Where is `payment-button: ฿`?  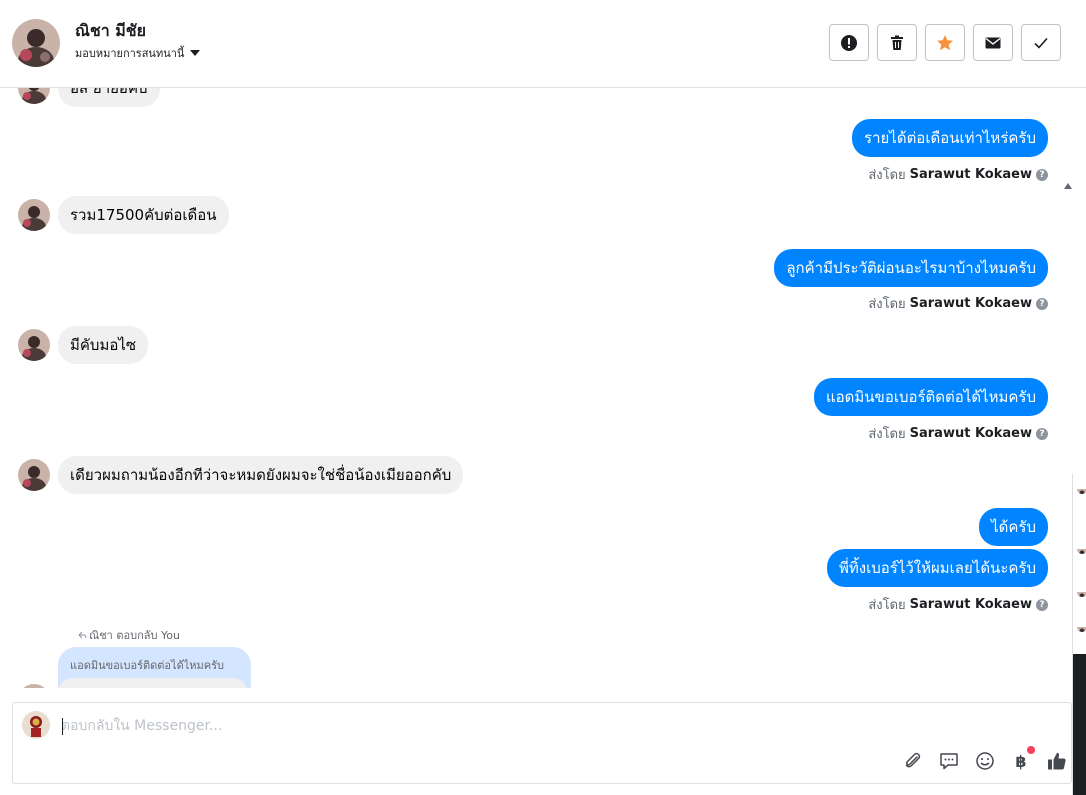 payment-button: ฿ is located at coordinates (1022, 759).